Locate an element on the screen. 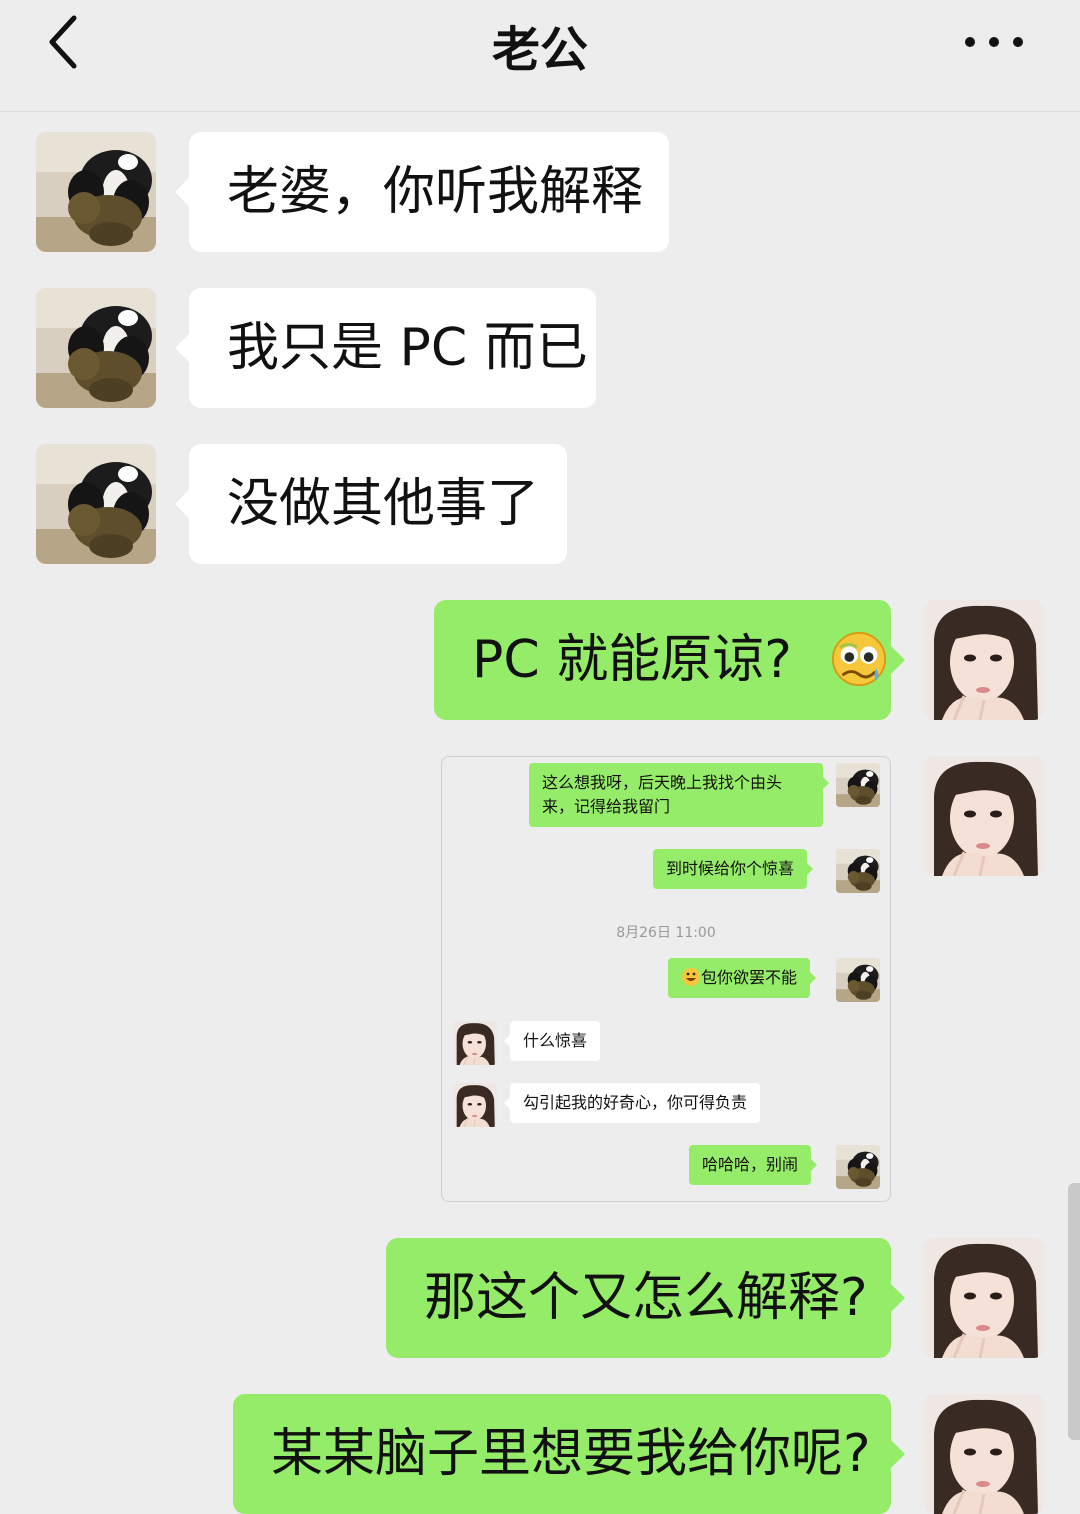 The image size is (1080, 1514). grinning-face-icon is located at coordinates (691, 977).